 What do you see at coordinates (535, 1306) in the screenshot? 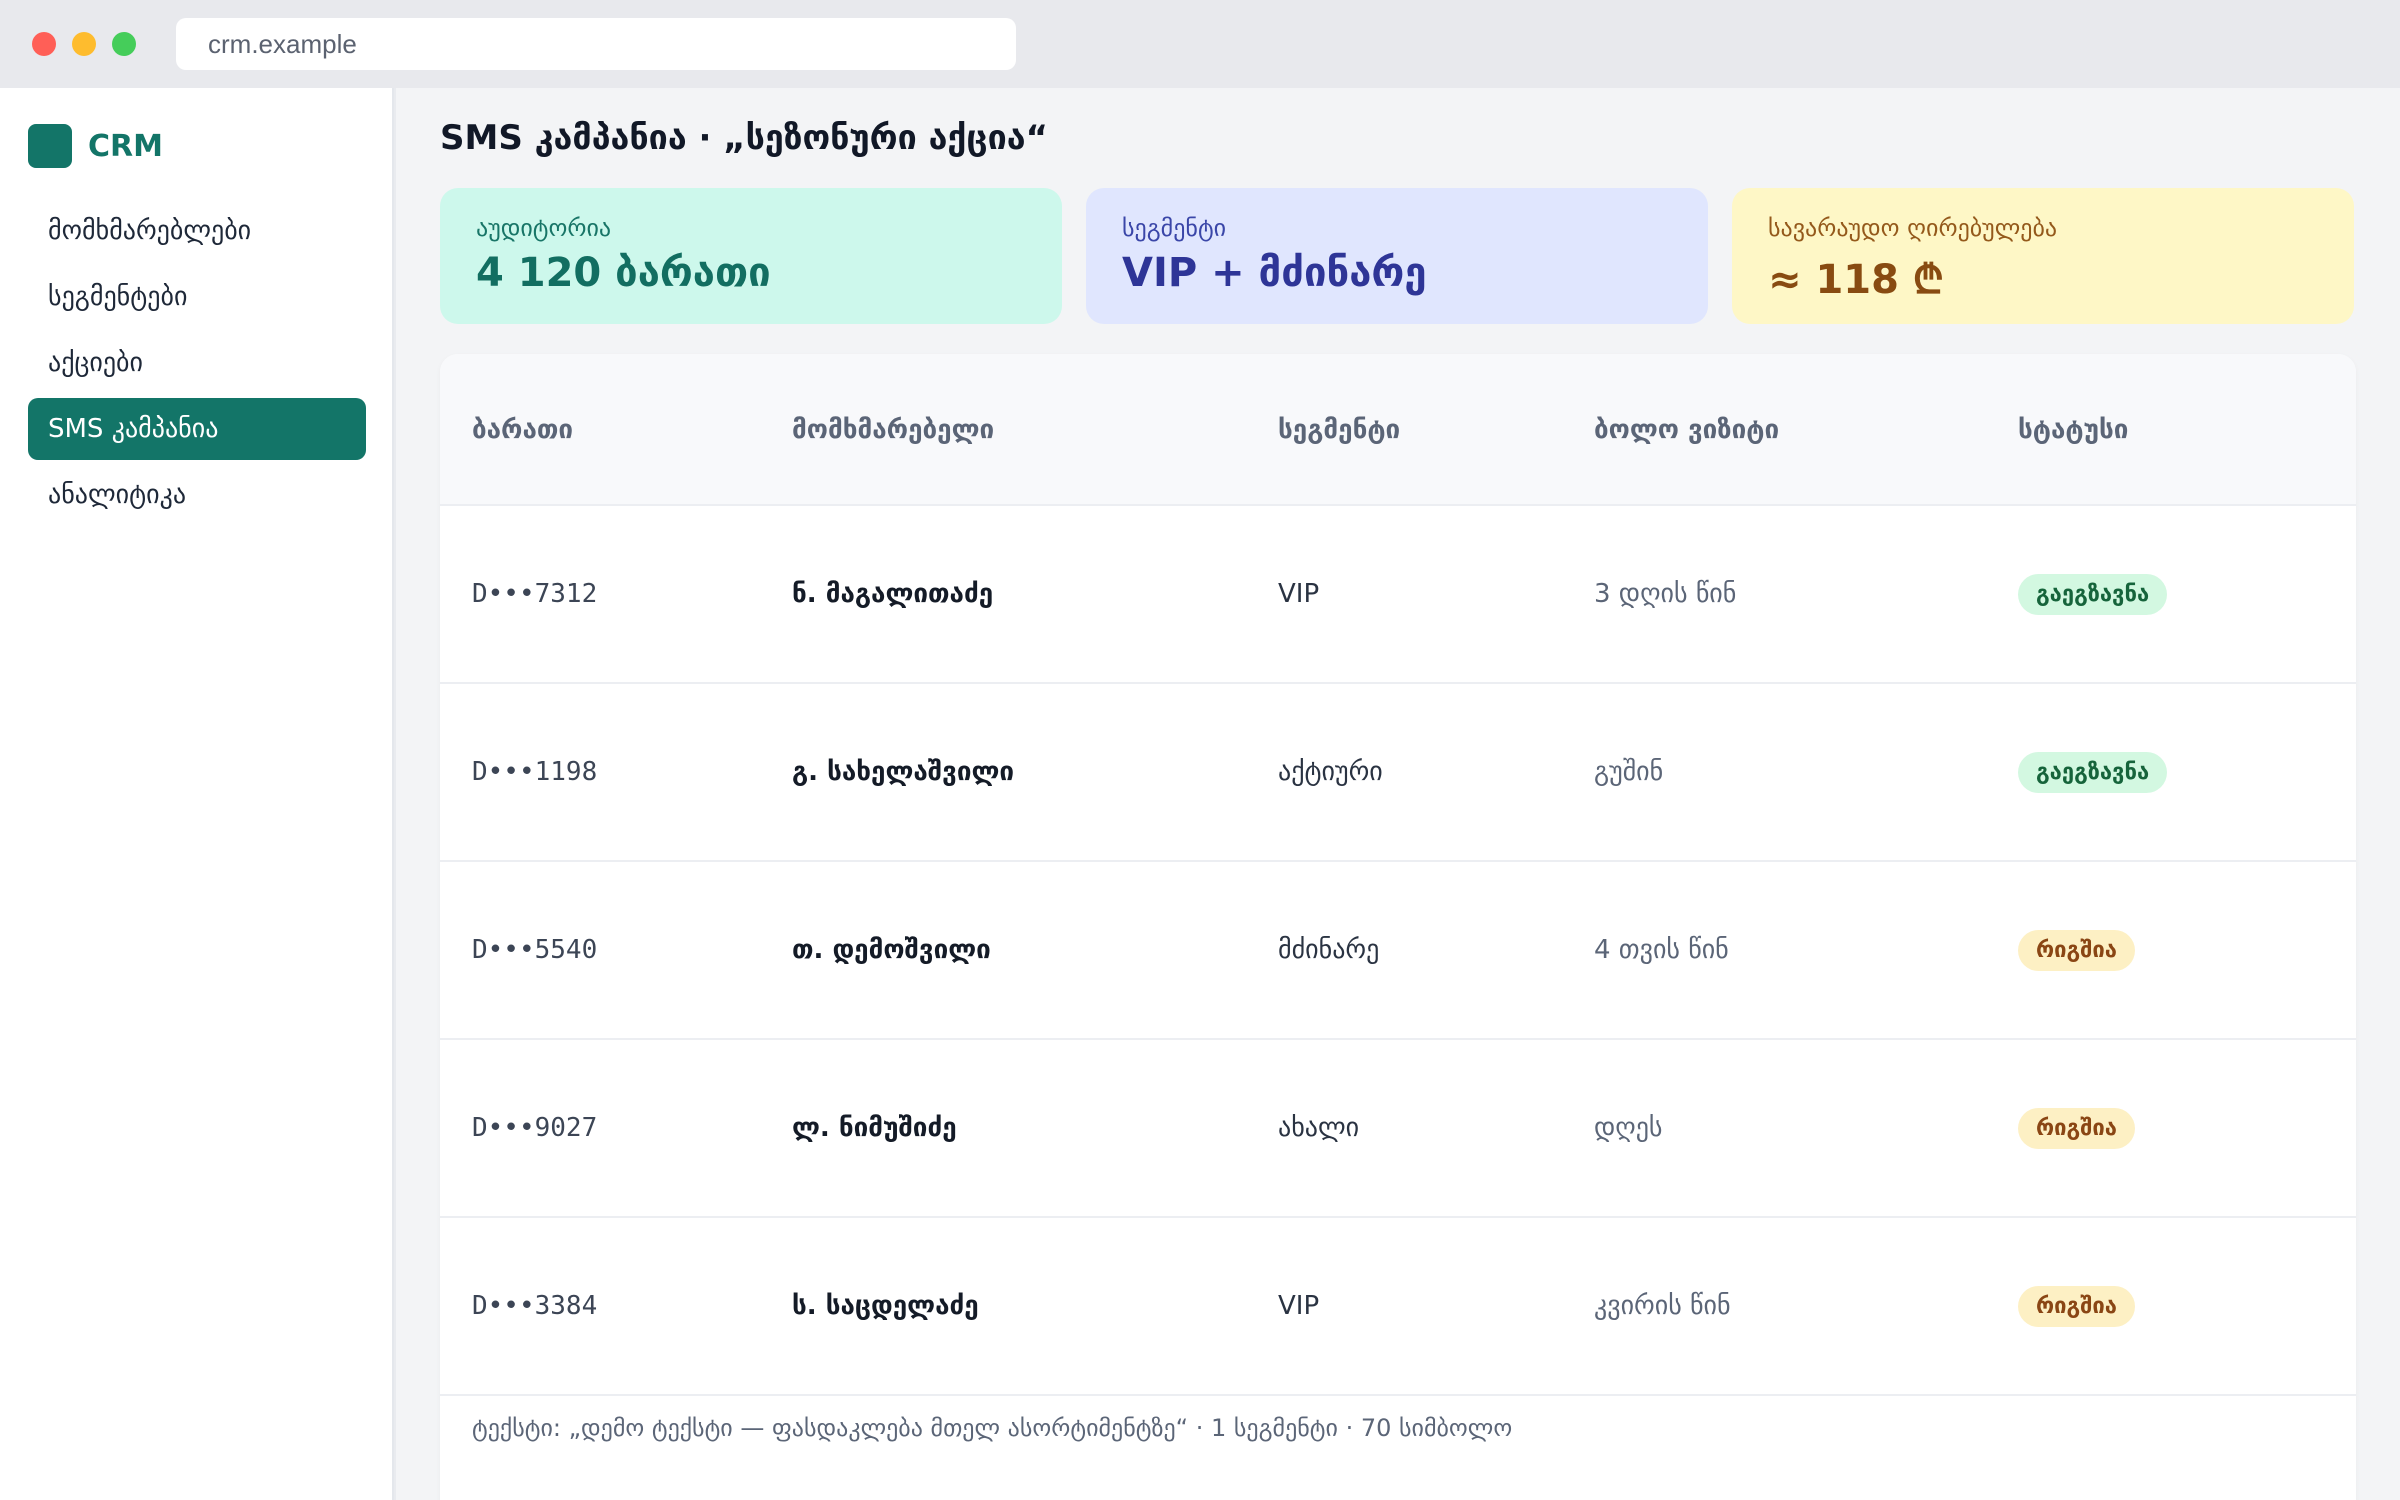
I see `card-number: D•••3384` at bounding box center [535, 1306].